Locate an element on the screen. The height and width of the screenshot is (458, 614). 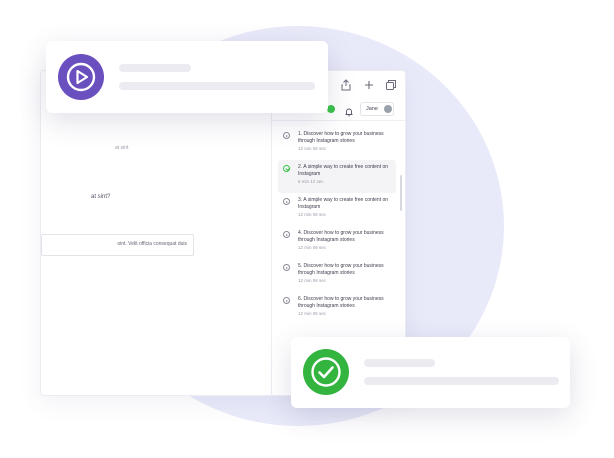
answer-text: oint. Velit officia consequat duis is located at coordinates (152, 244).